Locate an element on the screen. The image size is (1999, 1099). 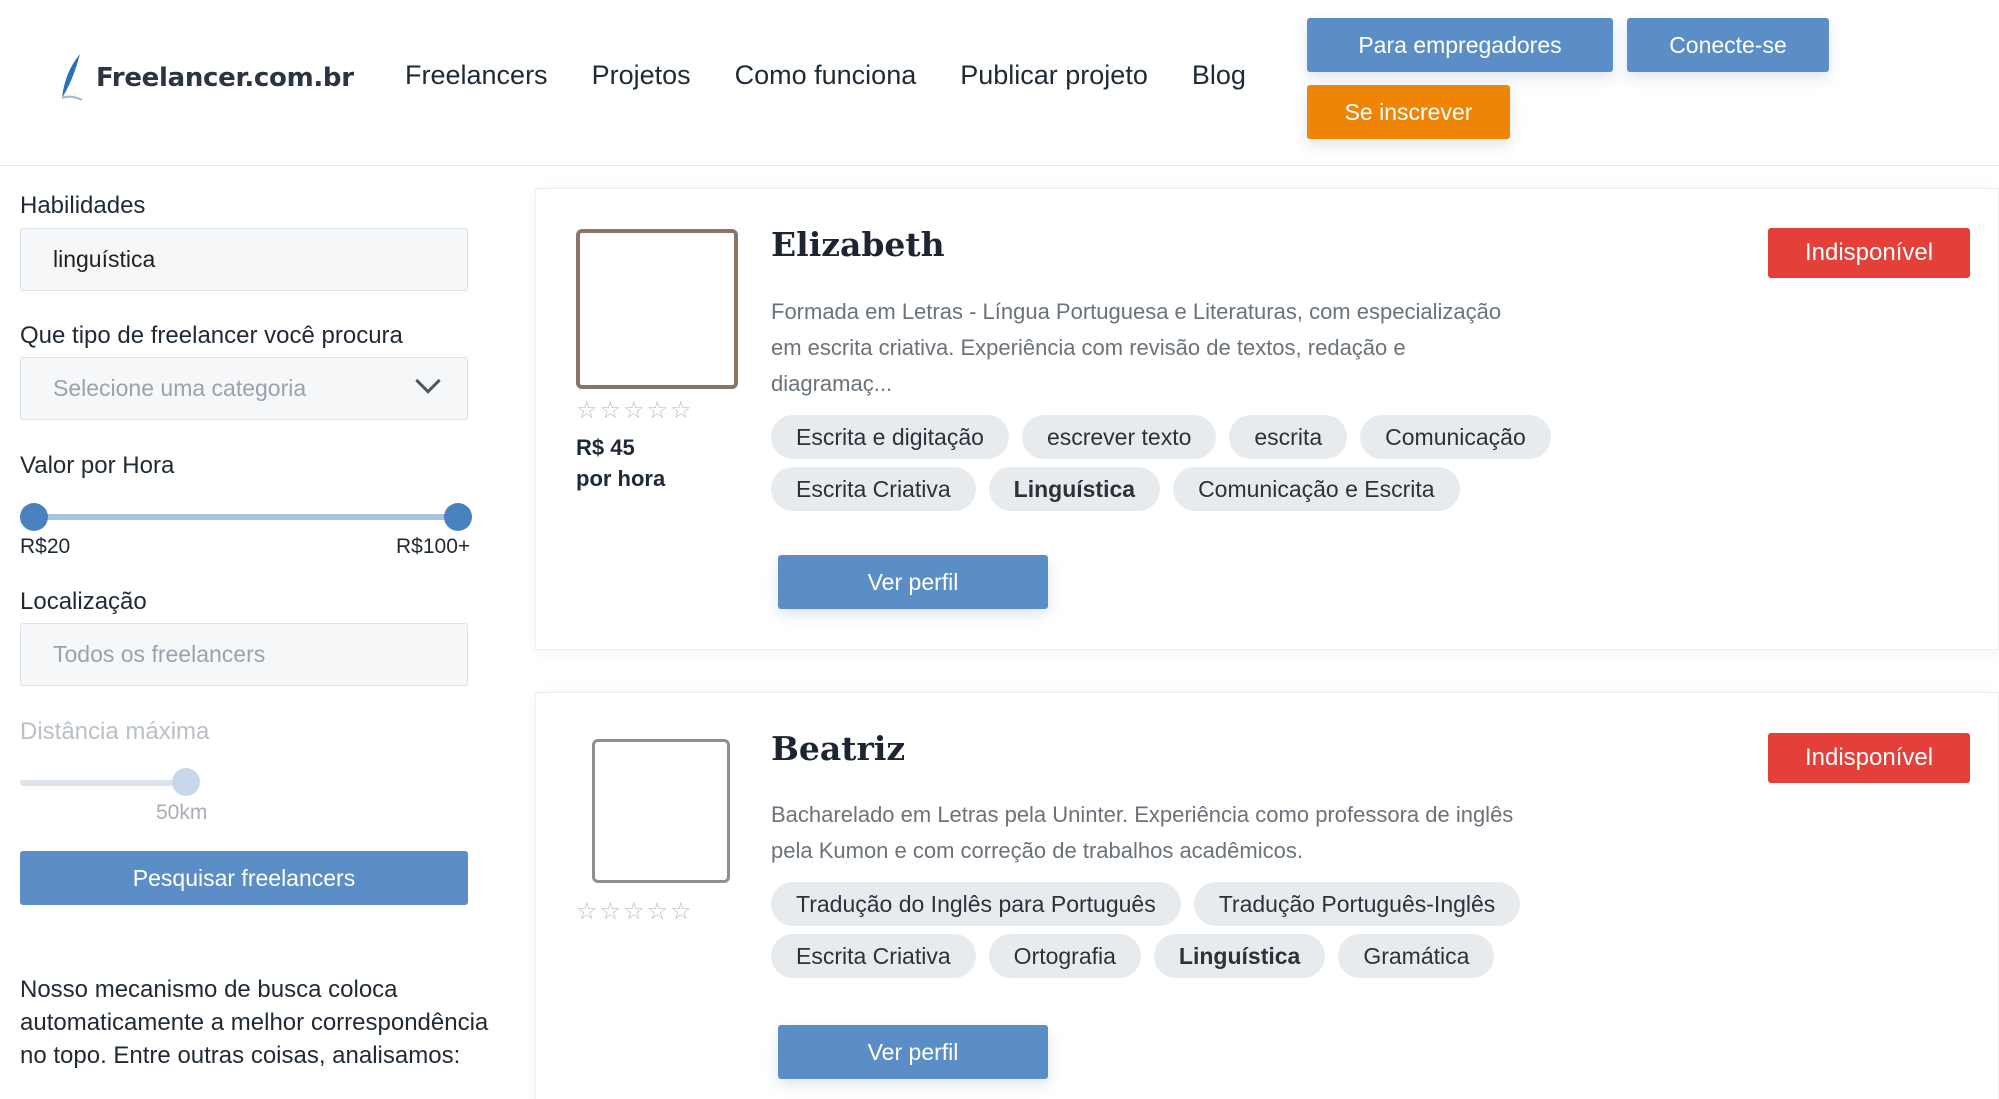
freelancer-name: Beatriz is located at coordinates (838, 748).